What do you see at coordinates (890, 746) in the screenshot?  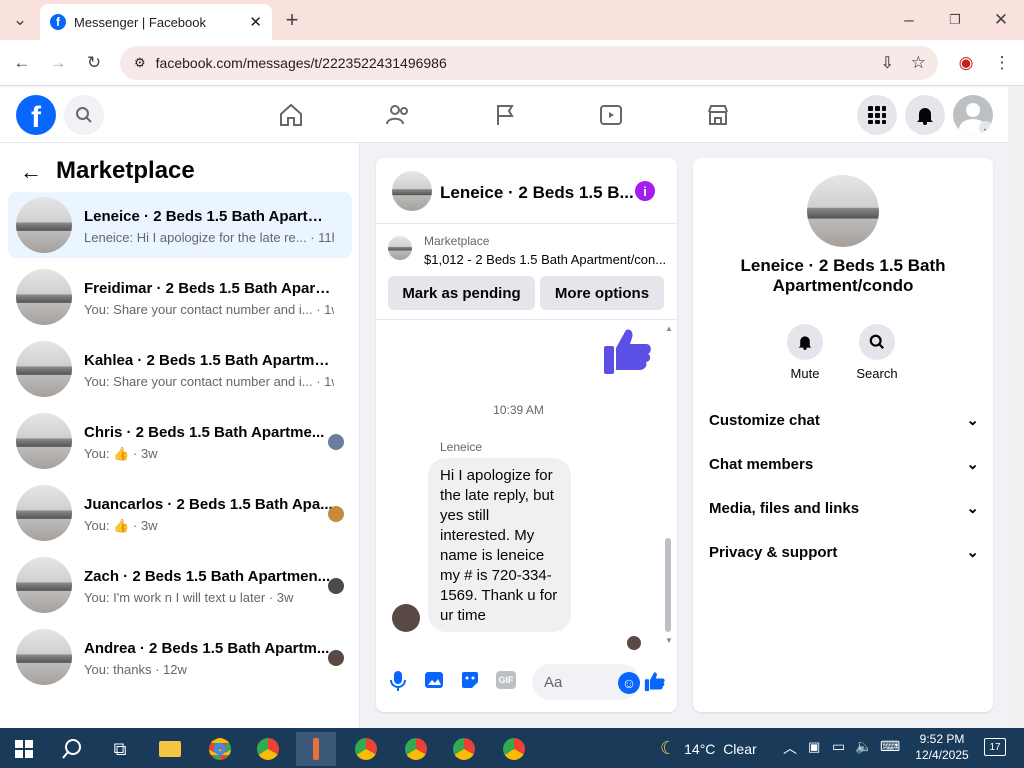 I see `keyboard-icon: ⌨` at bounding box center [890, 746].